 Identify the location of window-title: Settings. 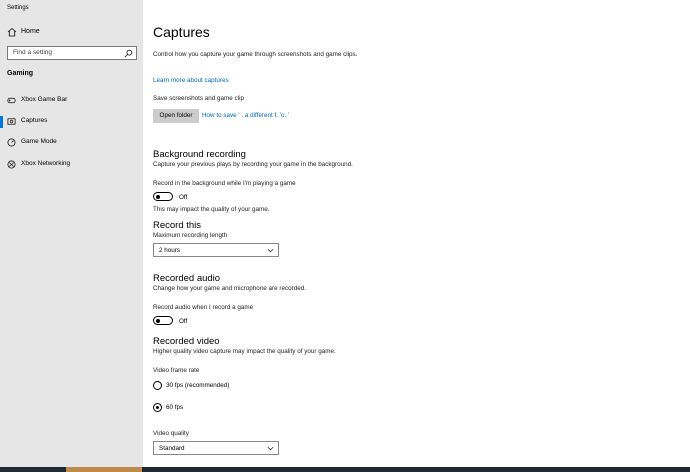
(18, 8).